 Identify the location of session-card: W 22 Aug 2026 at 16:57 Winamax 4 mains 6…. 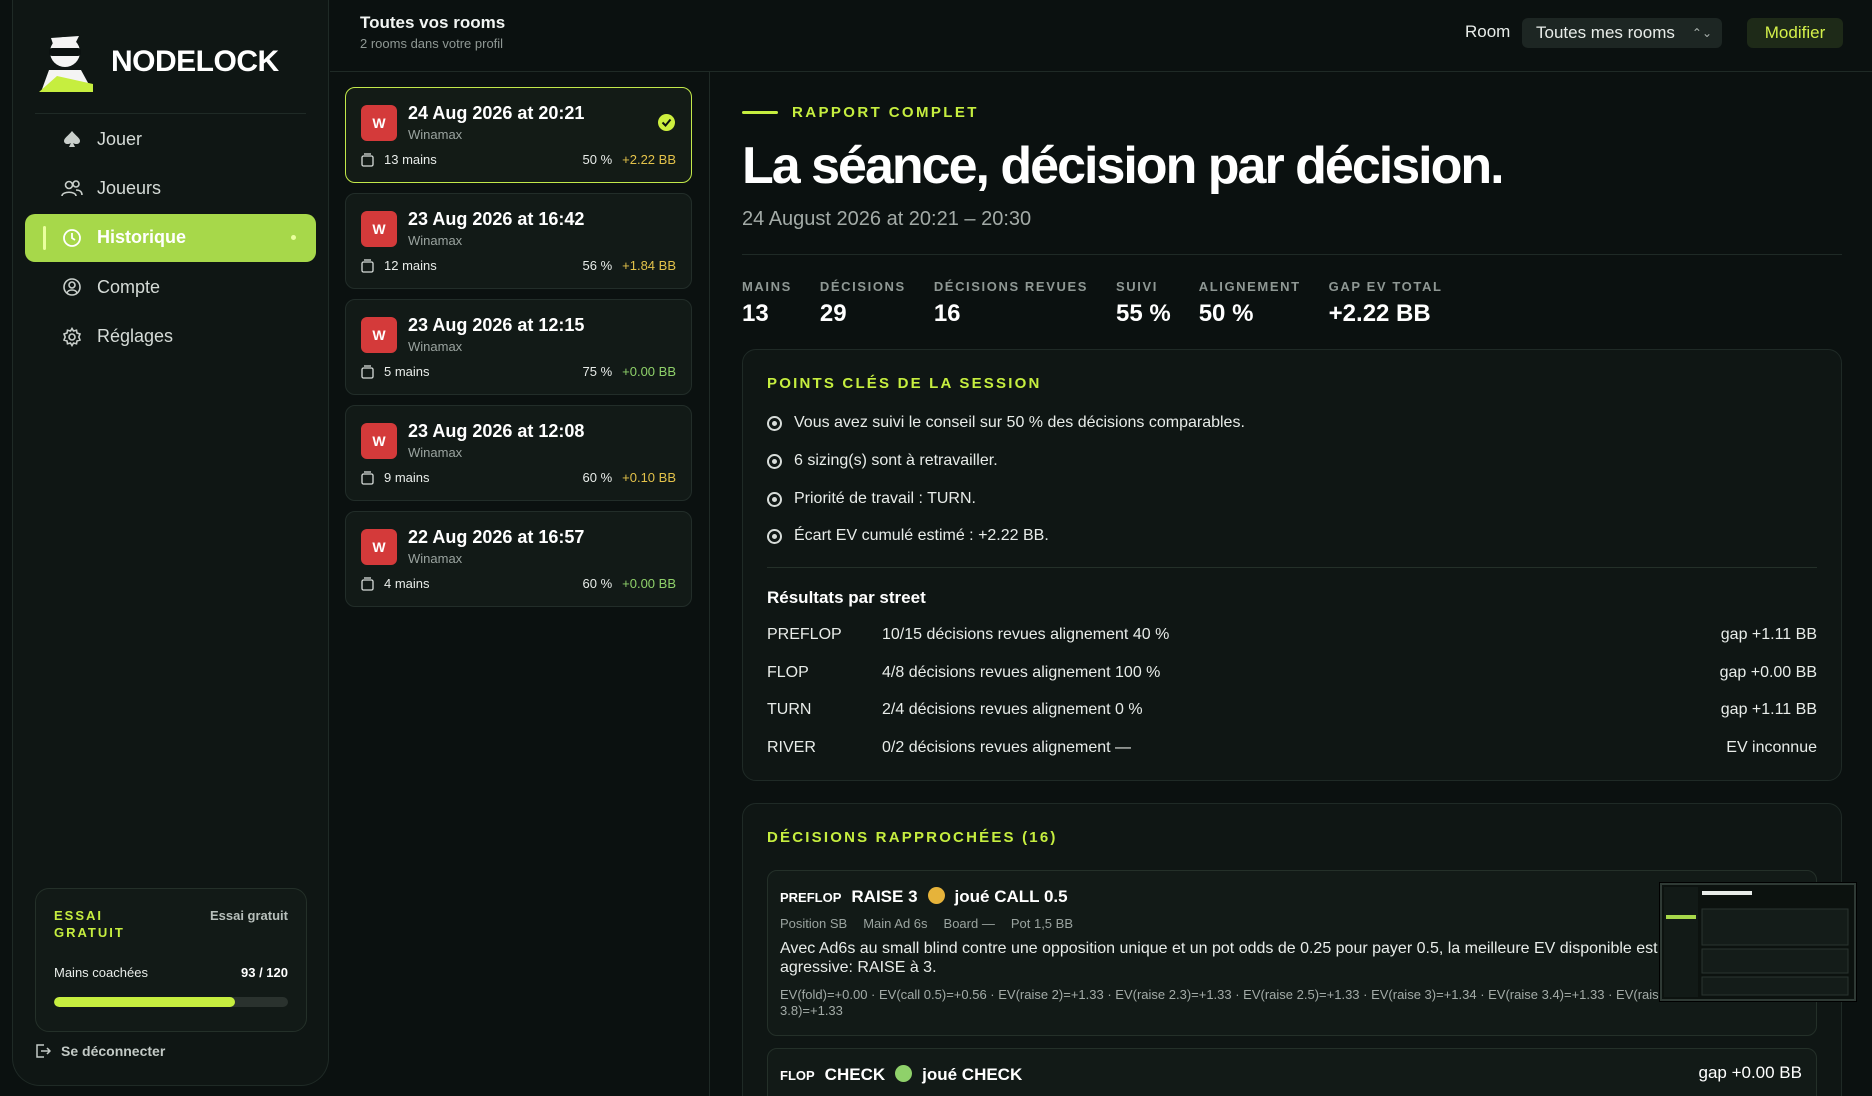
(518, 559).